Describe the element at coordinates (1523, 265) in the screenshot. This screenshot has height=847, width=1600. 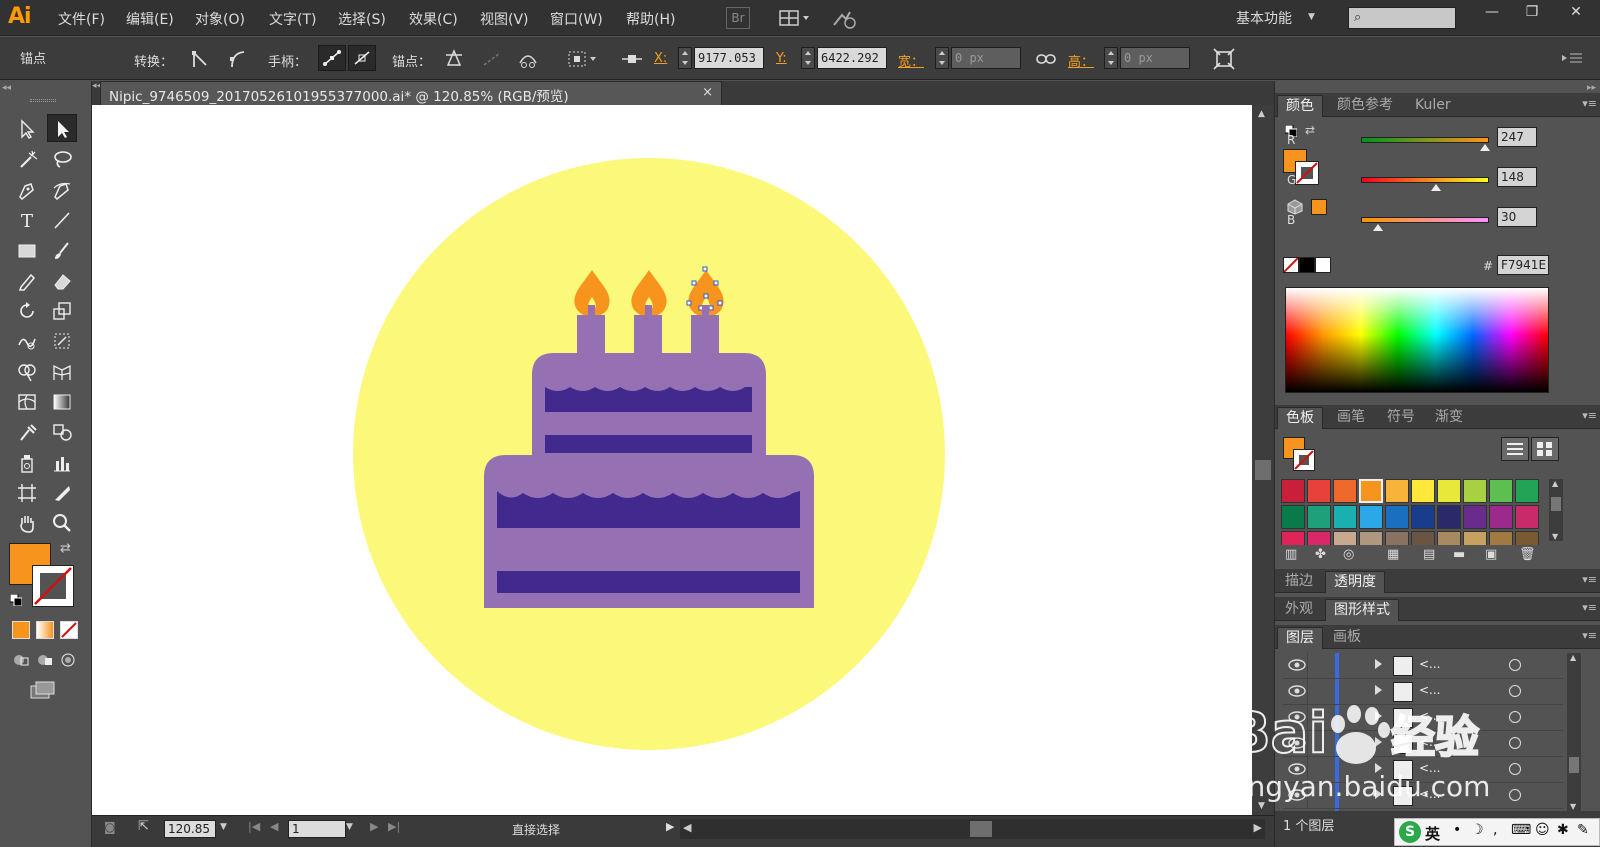
I see `hex-value-field: F7941E` at that location.